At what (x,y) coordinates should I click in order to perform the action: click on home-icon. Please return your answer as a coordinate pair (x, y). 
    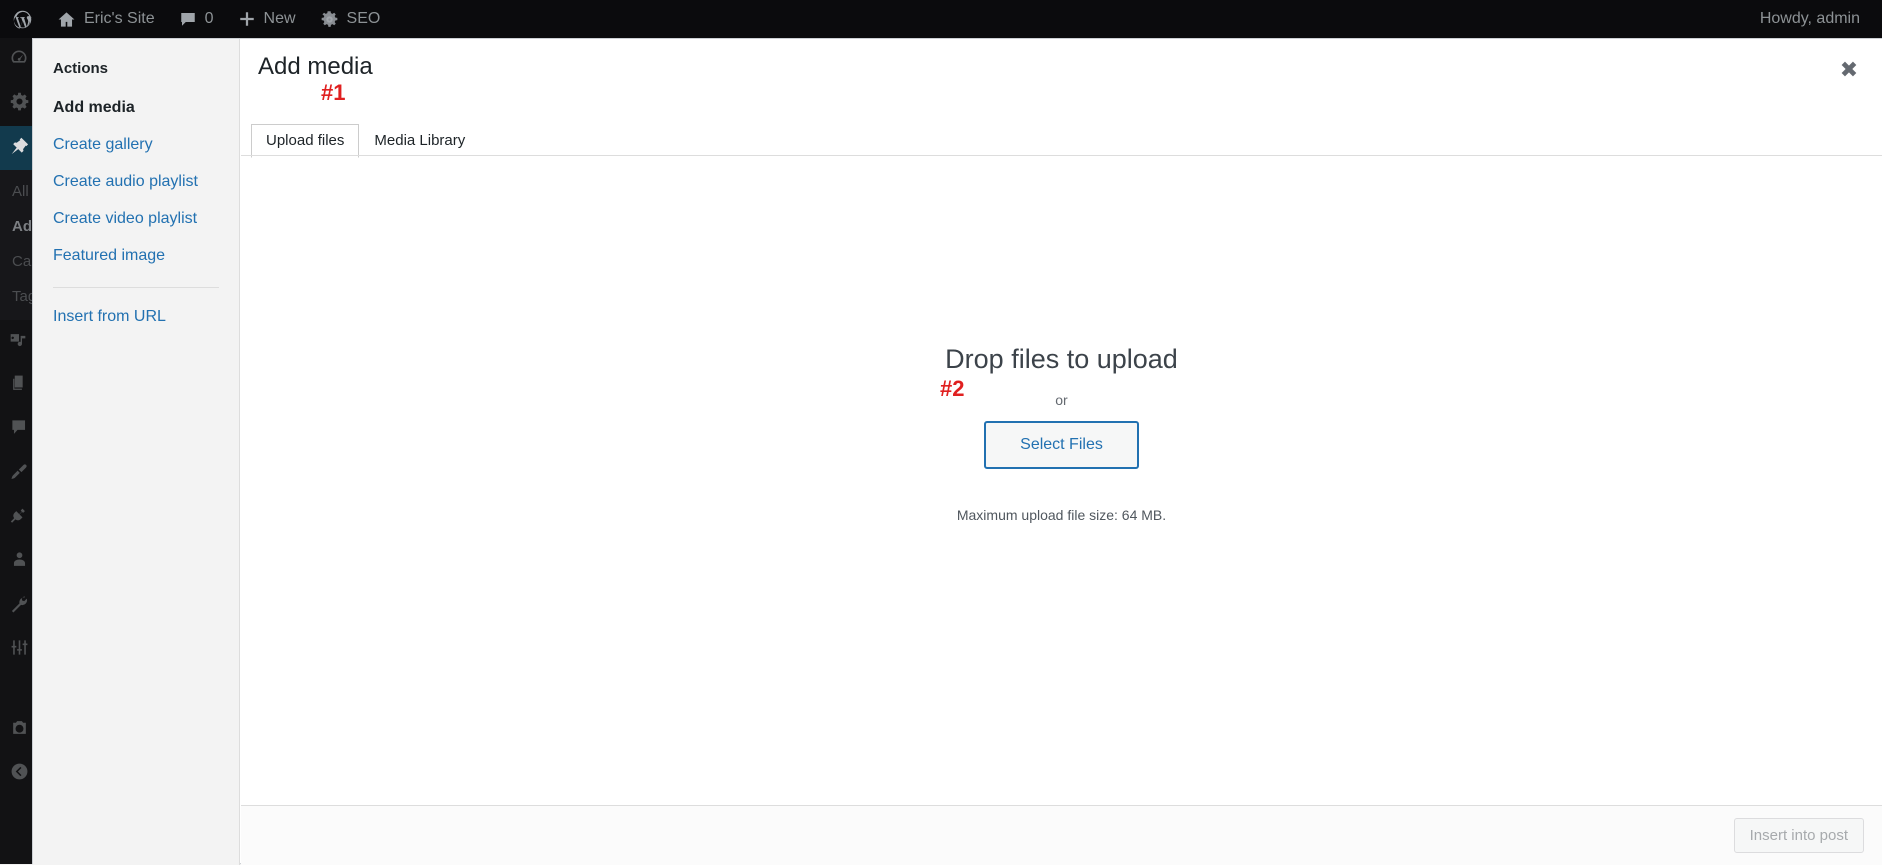
    Looking at the image, I should click on (66, 19).